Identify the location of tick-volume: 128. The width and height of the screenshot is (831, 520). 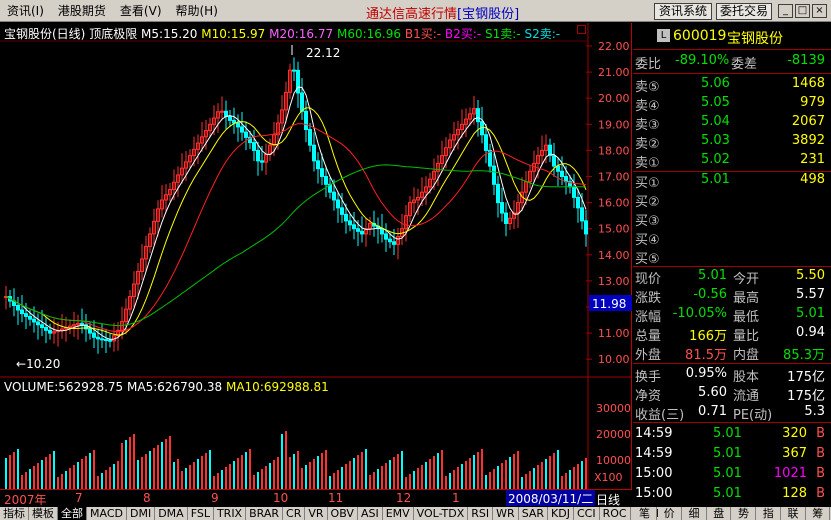
(794, 493).